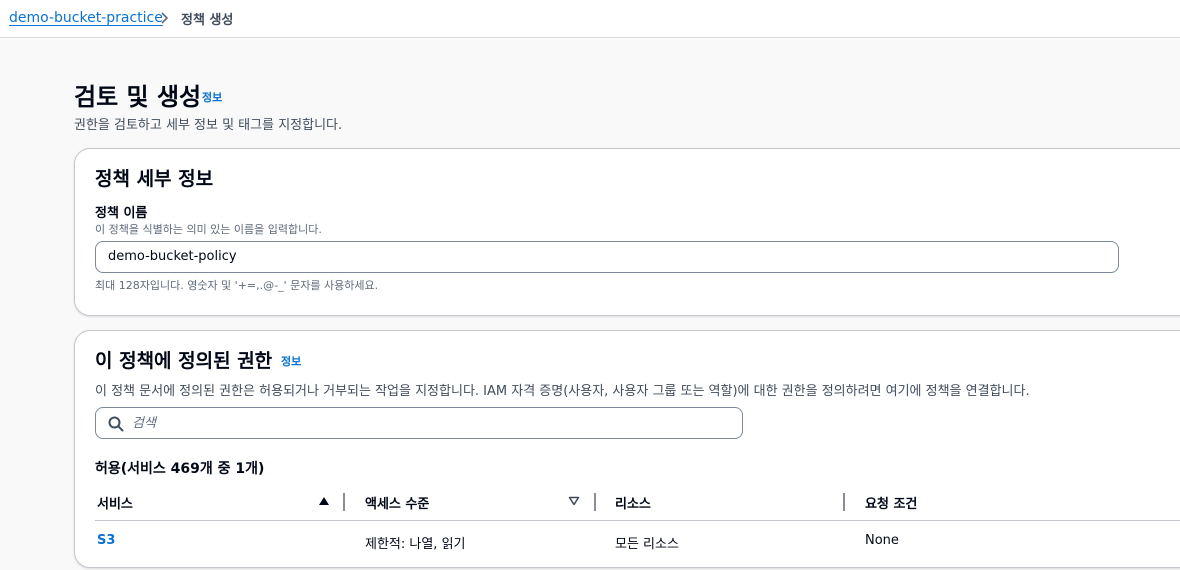 Image resolution: width=1180 pixels, height=570 pixels. I want to click on chevron-right-icon, so click(165, 18).